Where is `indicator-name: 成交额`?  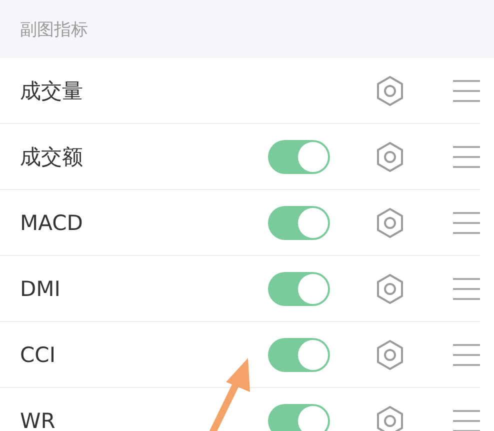 indicator-name: 成交额 is located at coordinates (52, 157).